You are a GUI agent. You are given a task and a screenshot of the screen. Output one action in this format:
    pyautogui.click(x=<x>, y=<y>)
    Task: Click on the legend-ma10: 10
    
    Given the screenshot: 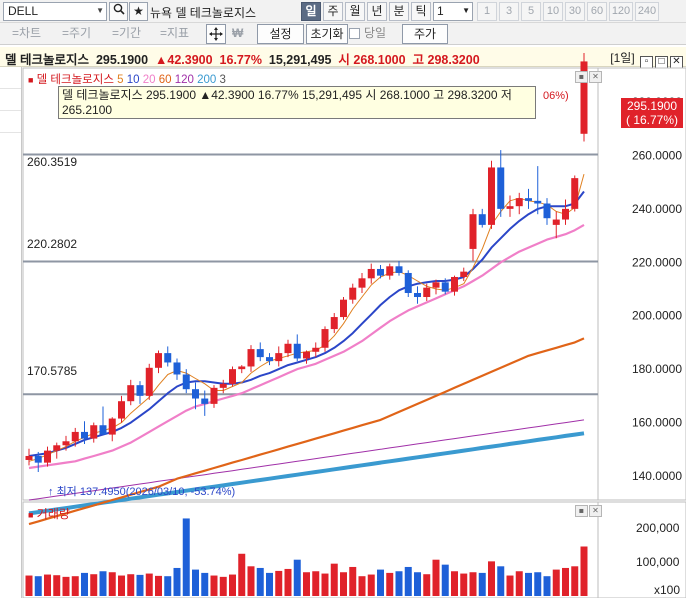 What is the action you would take?
    pyautogui.click(x=133, y=80)
    